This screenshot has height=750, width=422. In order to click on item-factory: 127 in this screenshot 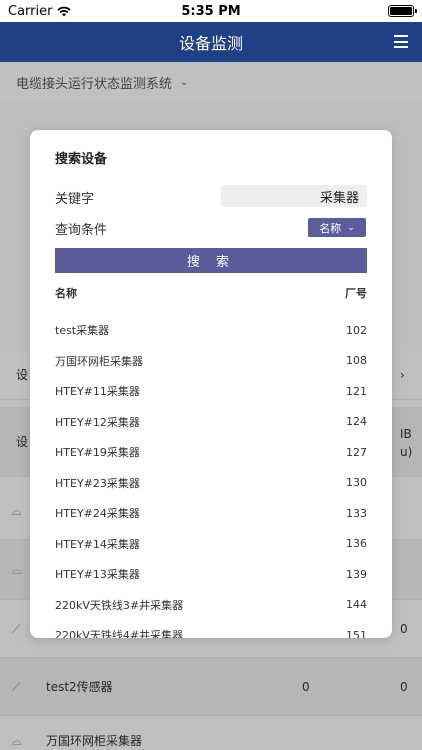, I will do `click(356, 452)`.